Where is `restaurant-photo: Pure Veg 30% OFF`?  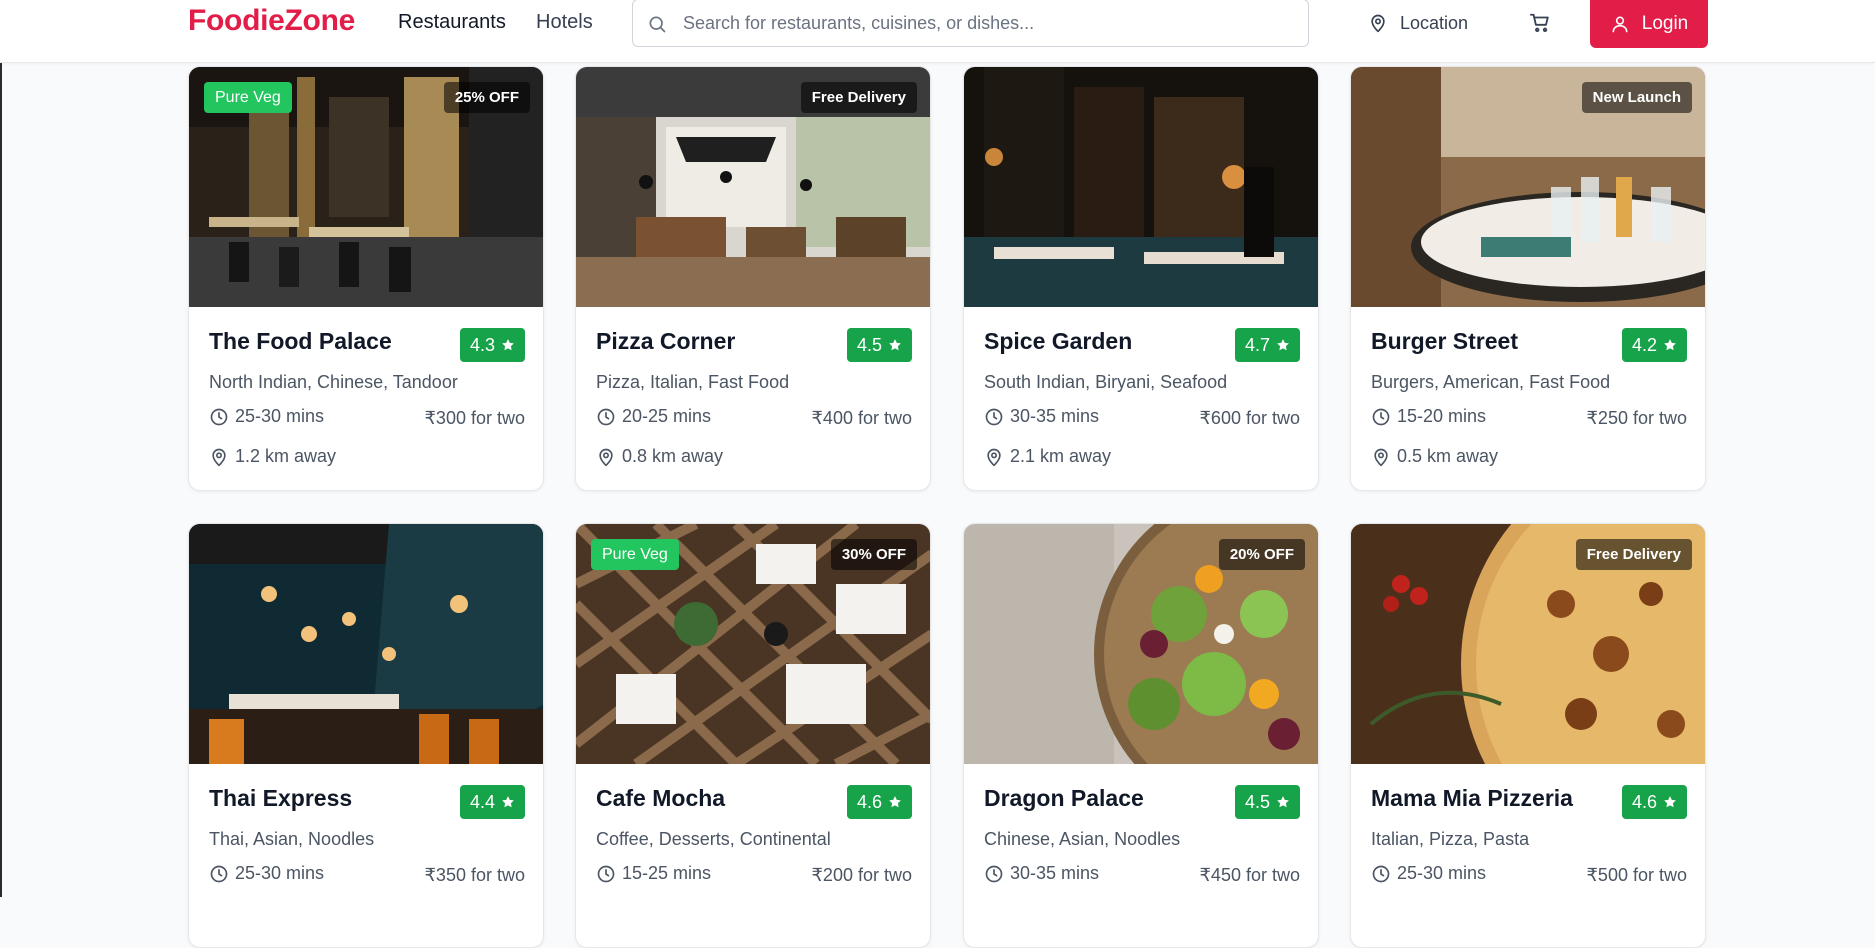 restaurant-photo: Pure Veg 30% OFF is located at coordinates (753, 644).